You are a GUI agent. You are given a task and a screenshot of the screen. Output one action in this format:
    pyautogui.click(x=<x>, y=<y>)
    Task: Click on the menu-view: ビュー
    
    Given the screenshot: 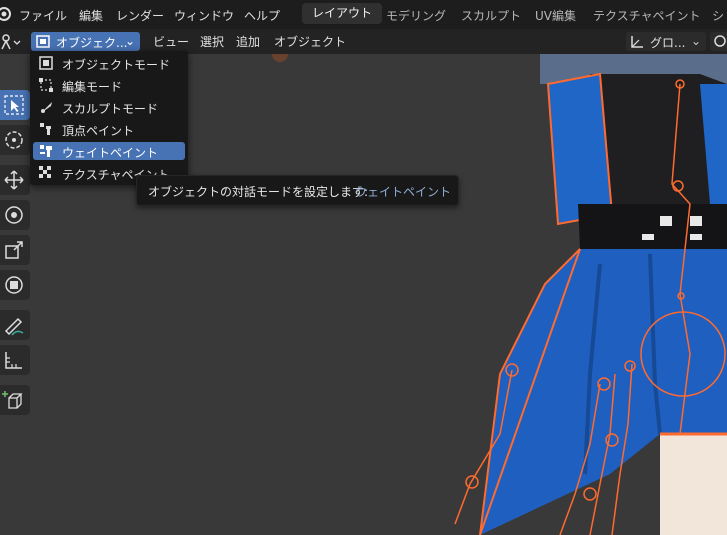 What is the action you would take?
    pyautogui.click(x=171, y=41)
    